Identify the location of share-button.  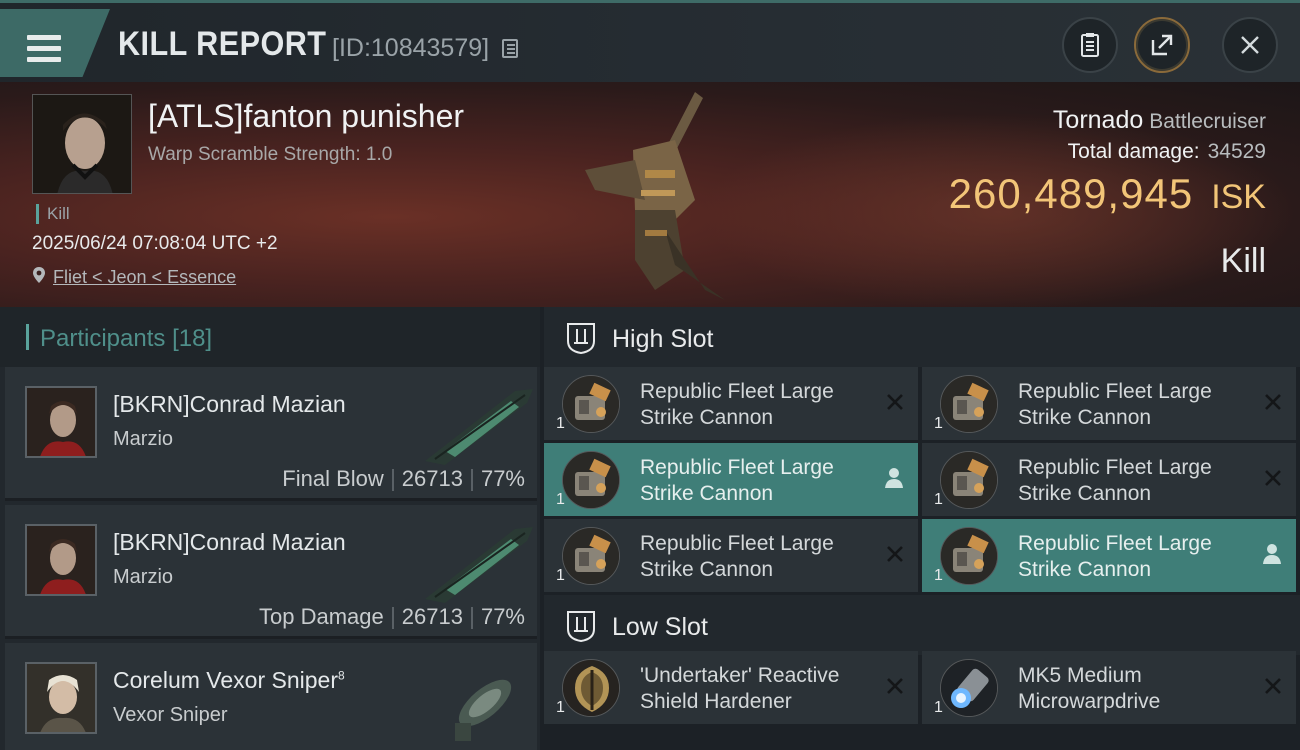
(1162, 45).